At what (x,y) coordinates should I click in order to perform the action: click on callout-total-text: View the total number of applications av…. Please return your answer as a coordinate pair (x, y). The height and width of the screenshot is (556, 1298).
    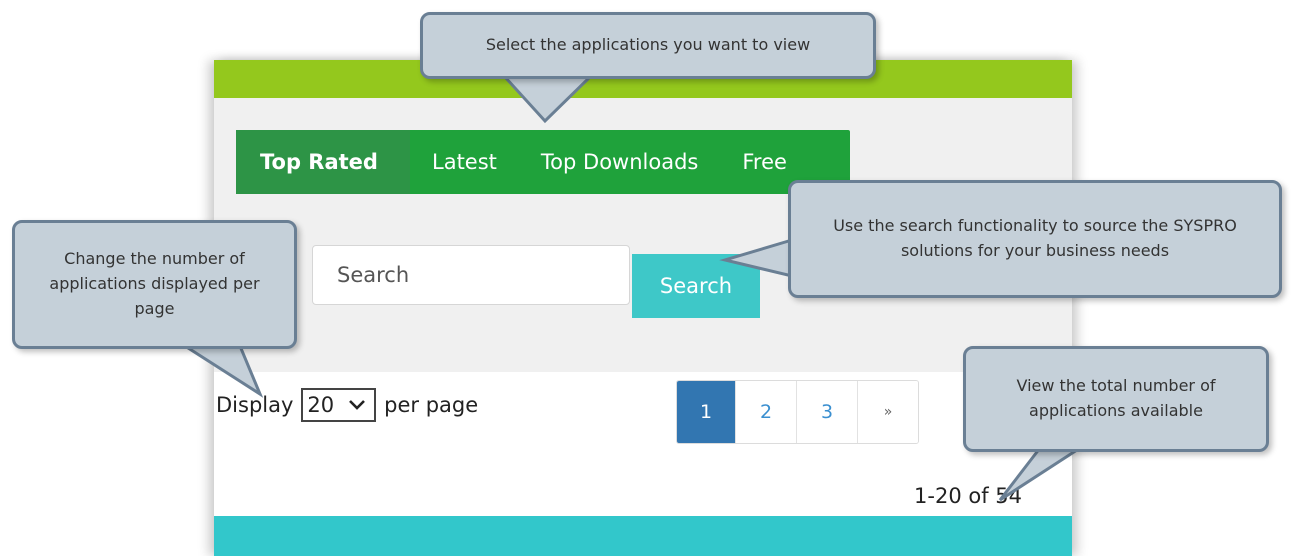
    Looking at the image, I should click on (1116, 398).